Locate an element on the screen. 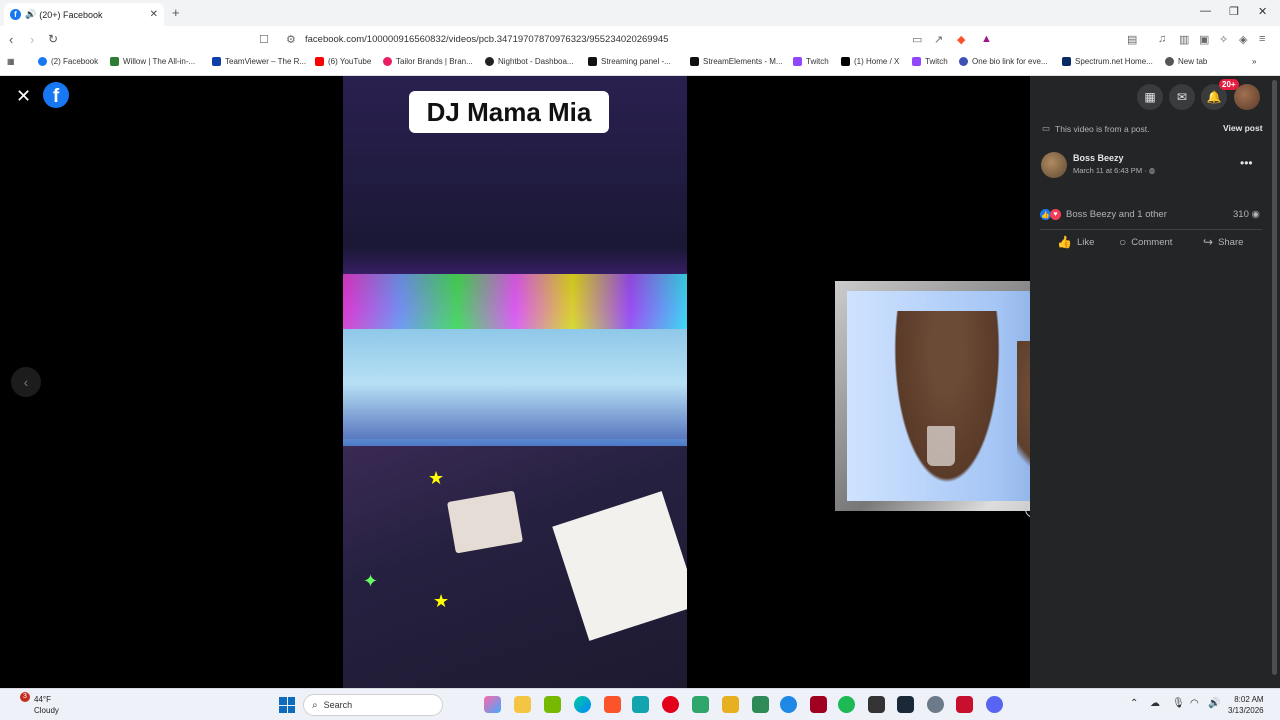  system-clock: 8:02 AM 3/13/2026 is located at coordinates (1246, 705).